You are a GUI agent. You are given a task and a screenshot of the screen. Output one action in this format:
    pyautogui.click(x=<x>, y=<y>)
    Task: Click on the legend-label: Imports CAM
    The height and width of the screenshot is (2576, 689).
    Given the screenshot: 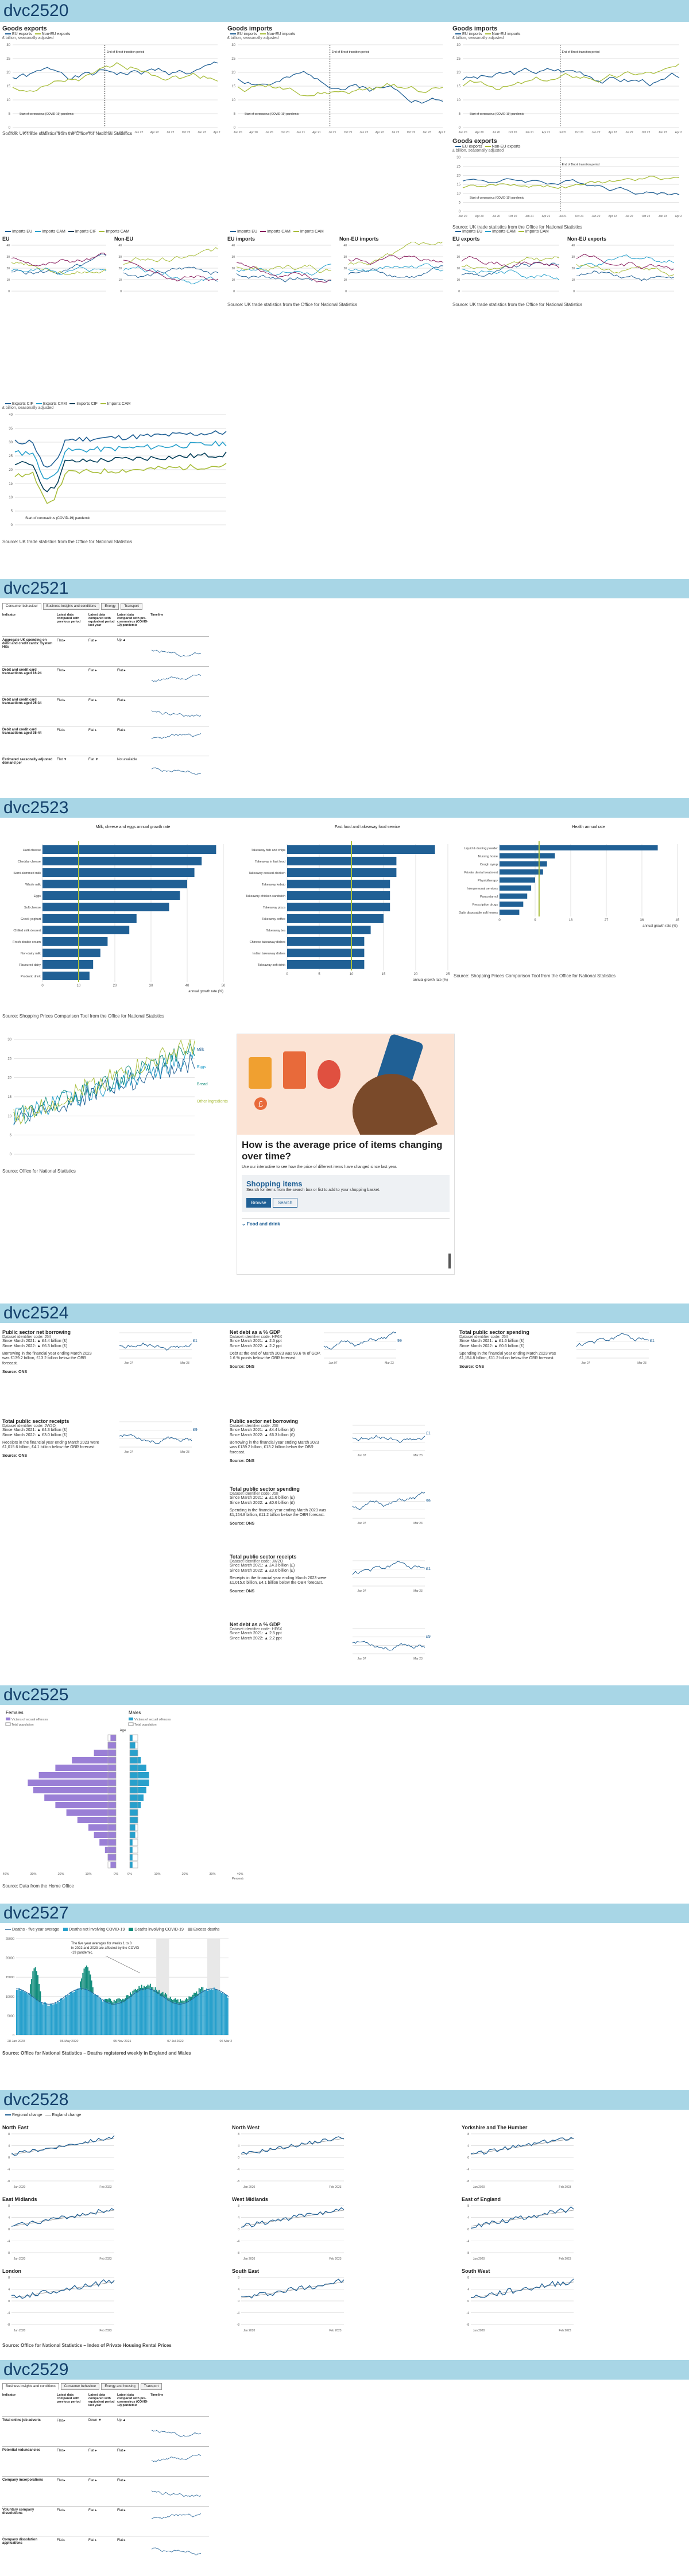 What is the action you would take?
    pyautogui.click(x=537, y=232)
    